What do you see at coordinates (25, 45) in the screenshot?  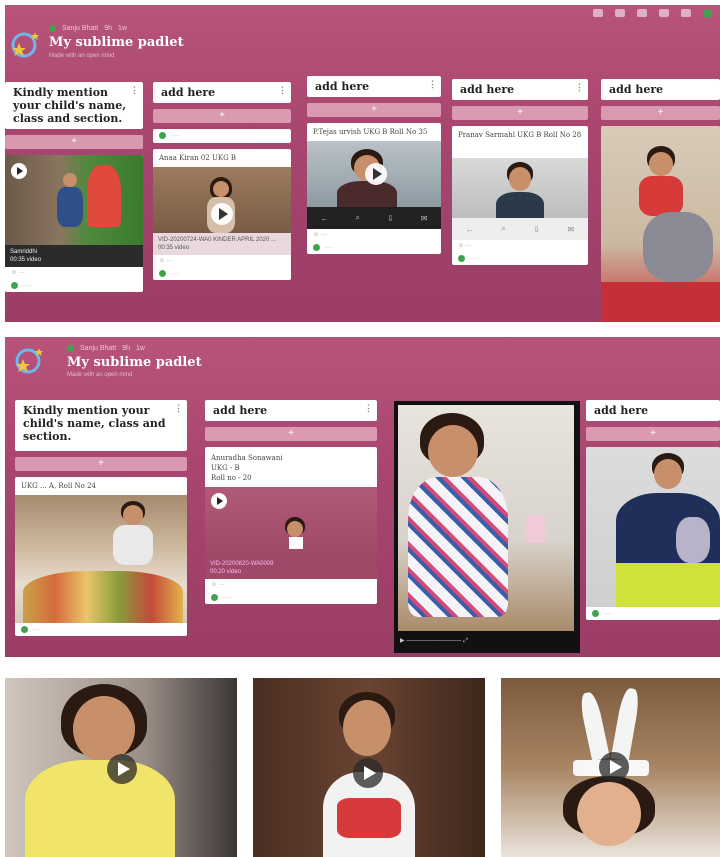 I see `padlet-logo-icon` at bounding box center [25, 45].